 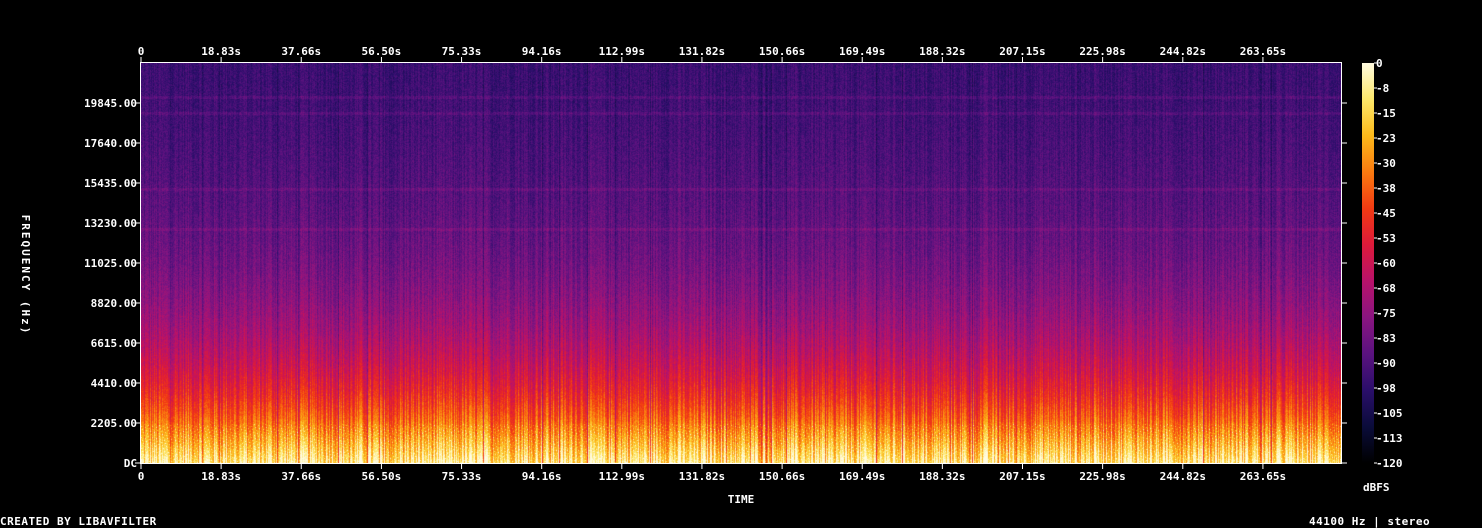 I want to click on y-tick-label: 2205.00, so click(x=114, y=423).